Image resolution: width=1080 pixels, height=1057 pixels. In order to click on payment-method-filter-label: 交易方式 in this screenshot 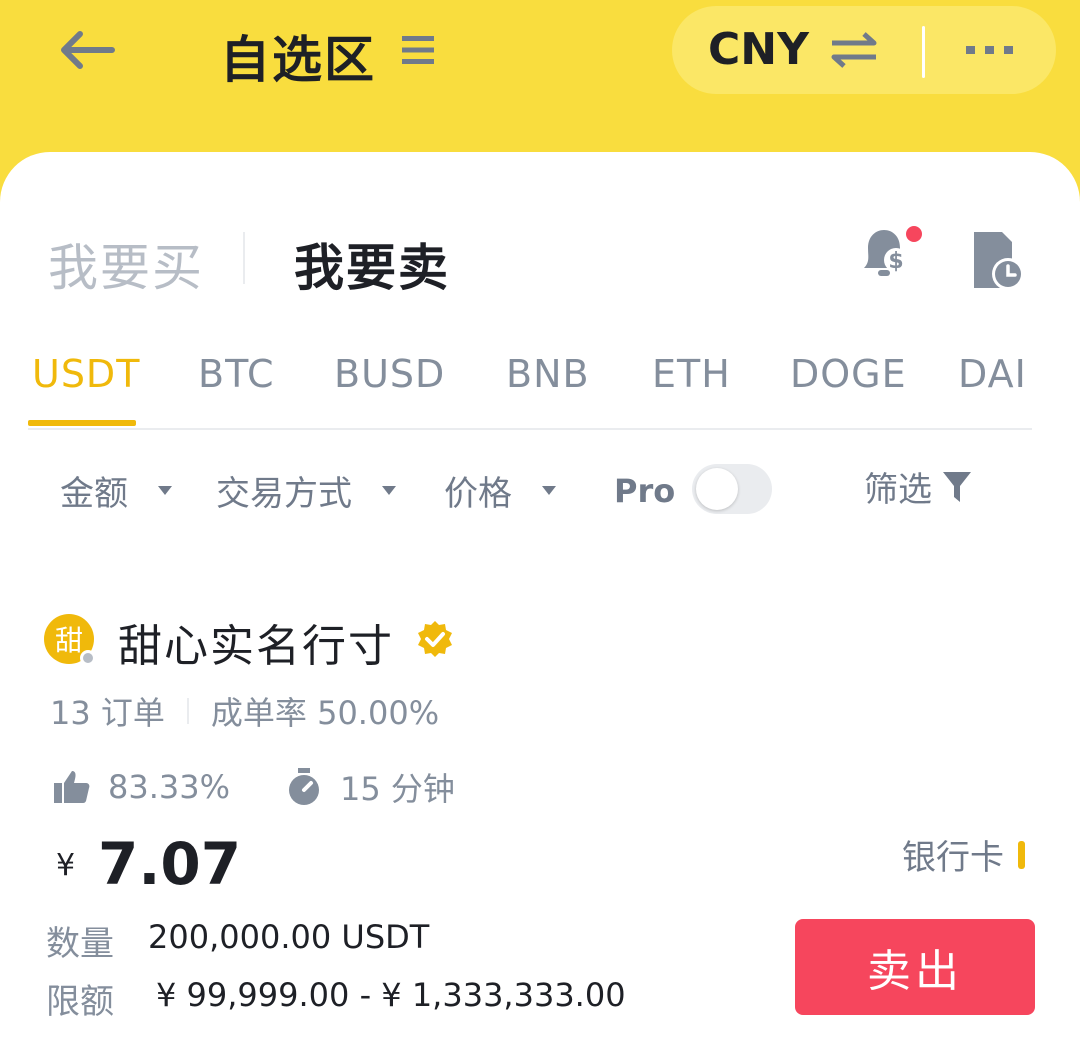, I will do `click(284, 494)`.